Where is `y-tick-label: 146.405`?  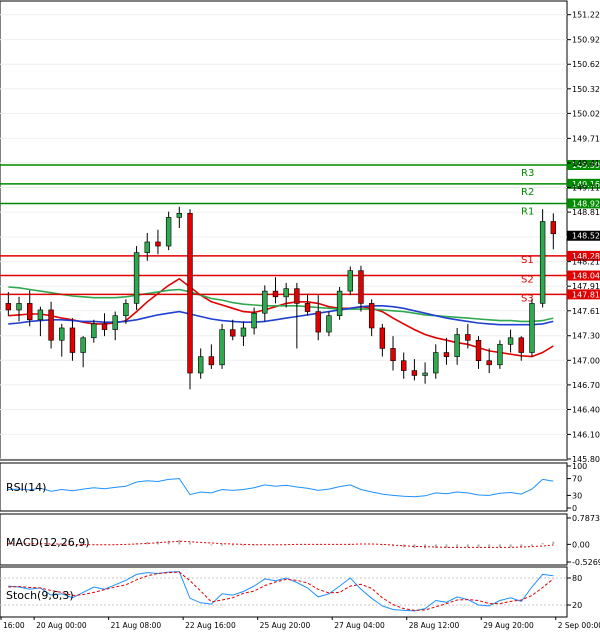
y-tick-label: 146.405 is located at coordinates (586, 409).